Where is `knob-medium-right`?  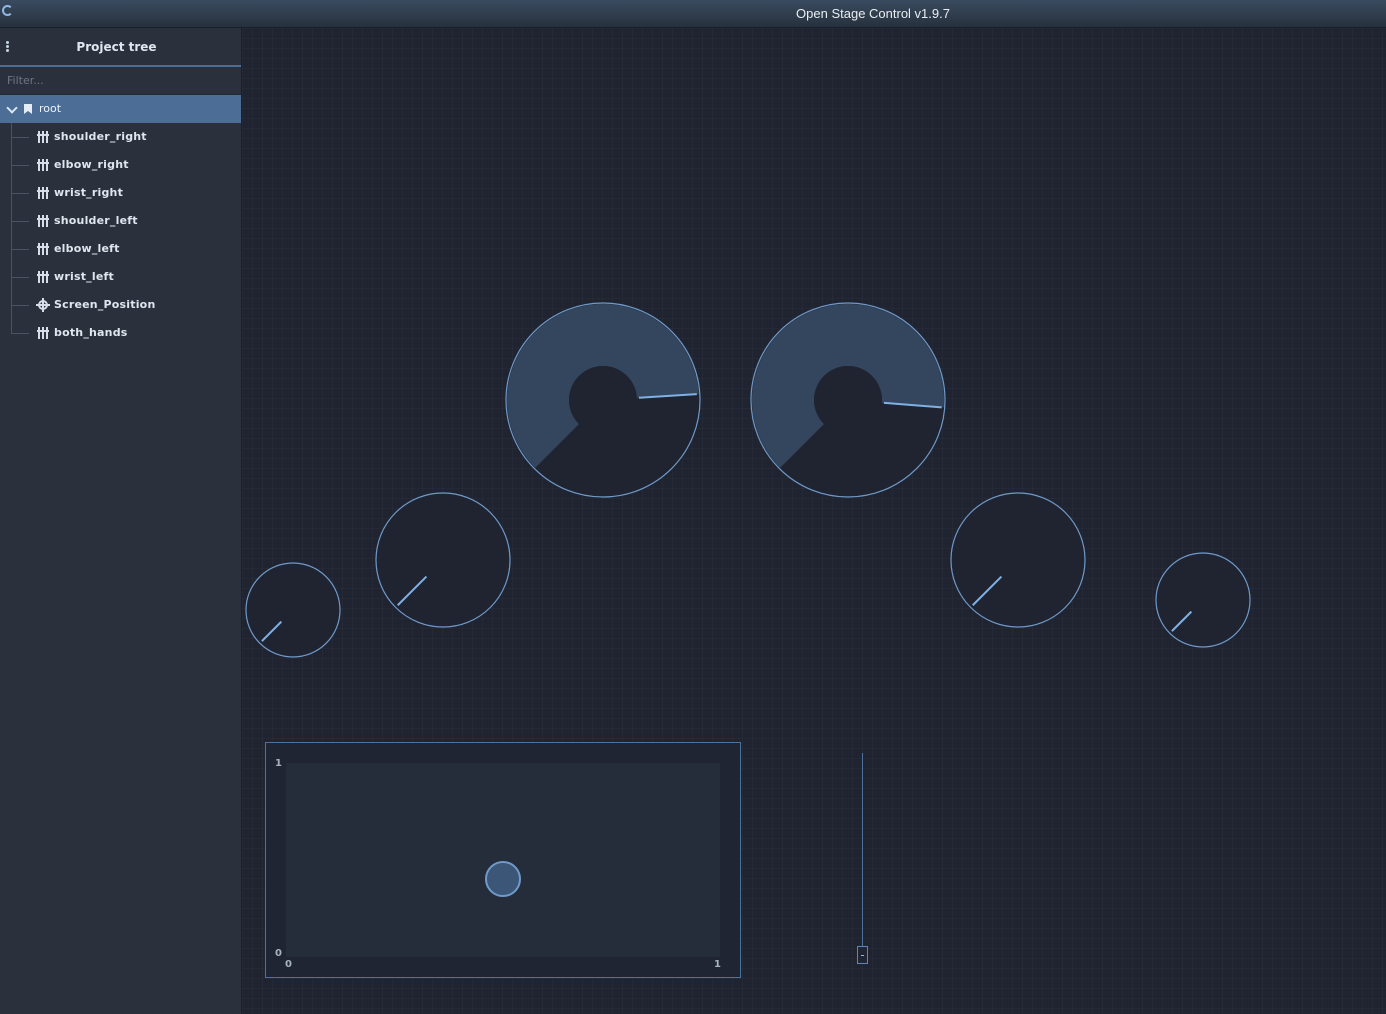
knob-medium-right is located at coordinates (1018, 560).